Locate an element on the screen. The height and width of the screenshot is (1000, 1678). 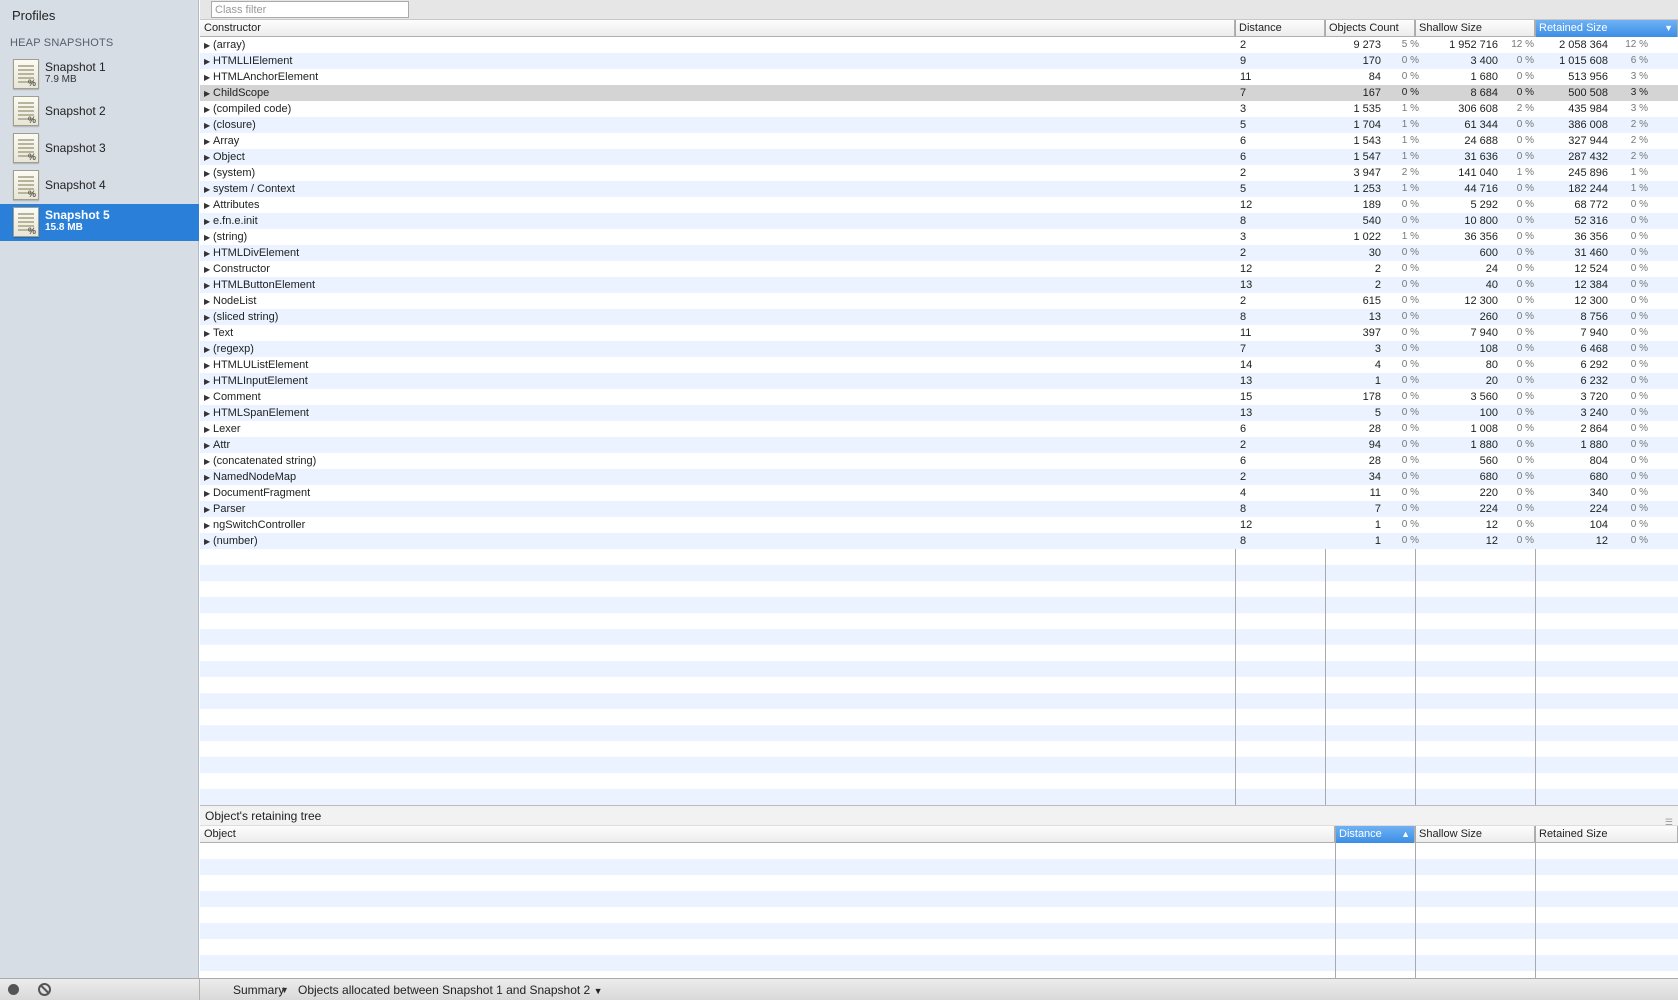
snapshot-item: Snapshot 3 is located at coordinates (99, 148).